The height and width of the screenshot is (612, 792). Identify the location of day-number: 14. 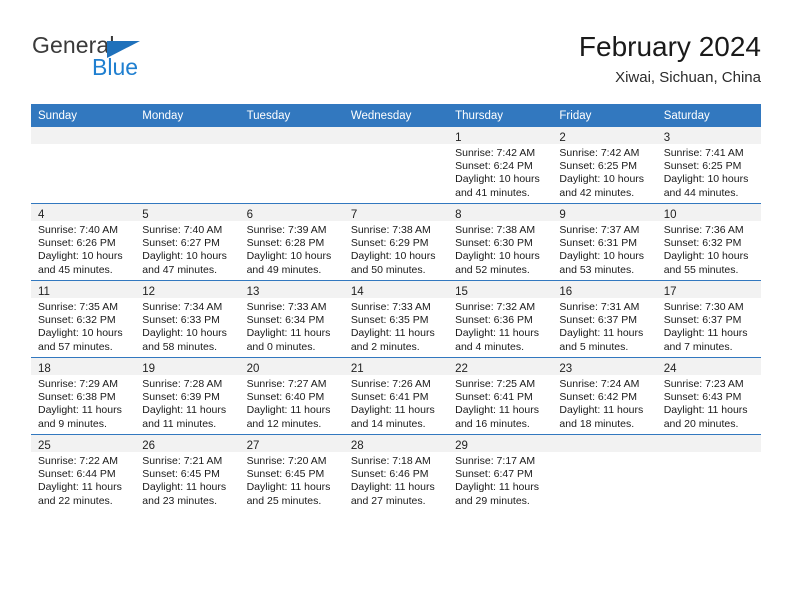
(357, 292).